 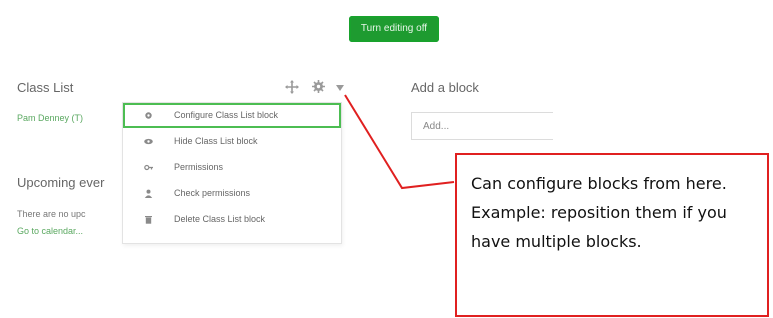 What do you see at coordinates (232, 167) in the screenshot?
I see `menu-item-permissions: Permissions` at bounding box center [232, 167].